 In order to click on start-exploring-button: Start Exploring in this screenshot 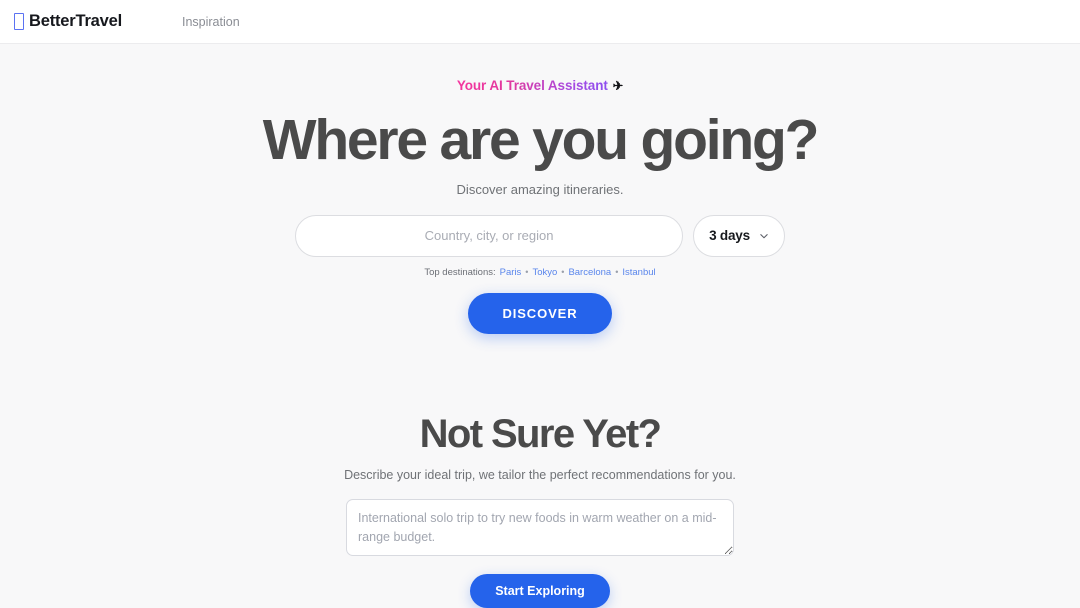, I will do `click(540, 591)`.